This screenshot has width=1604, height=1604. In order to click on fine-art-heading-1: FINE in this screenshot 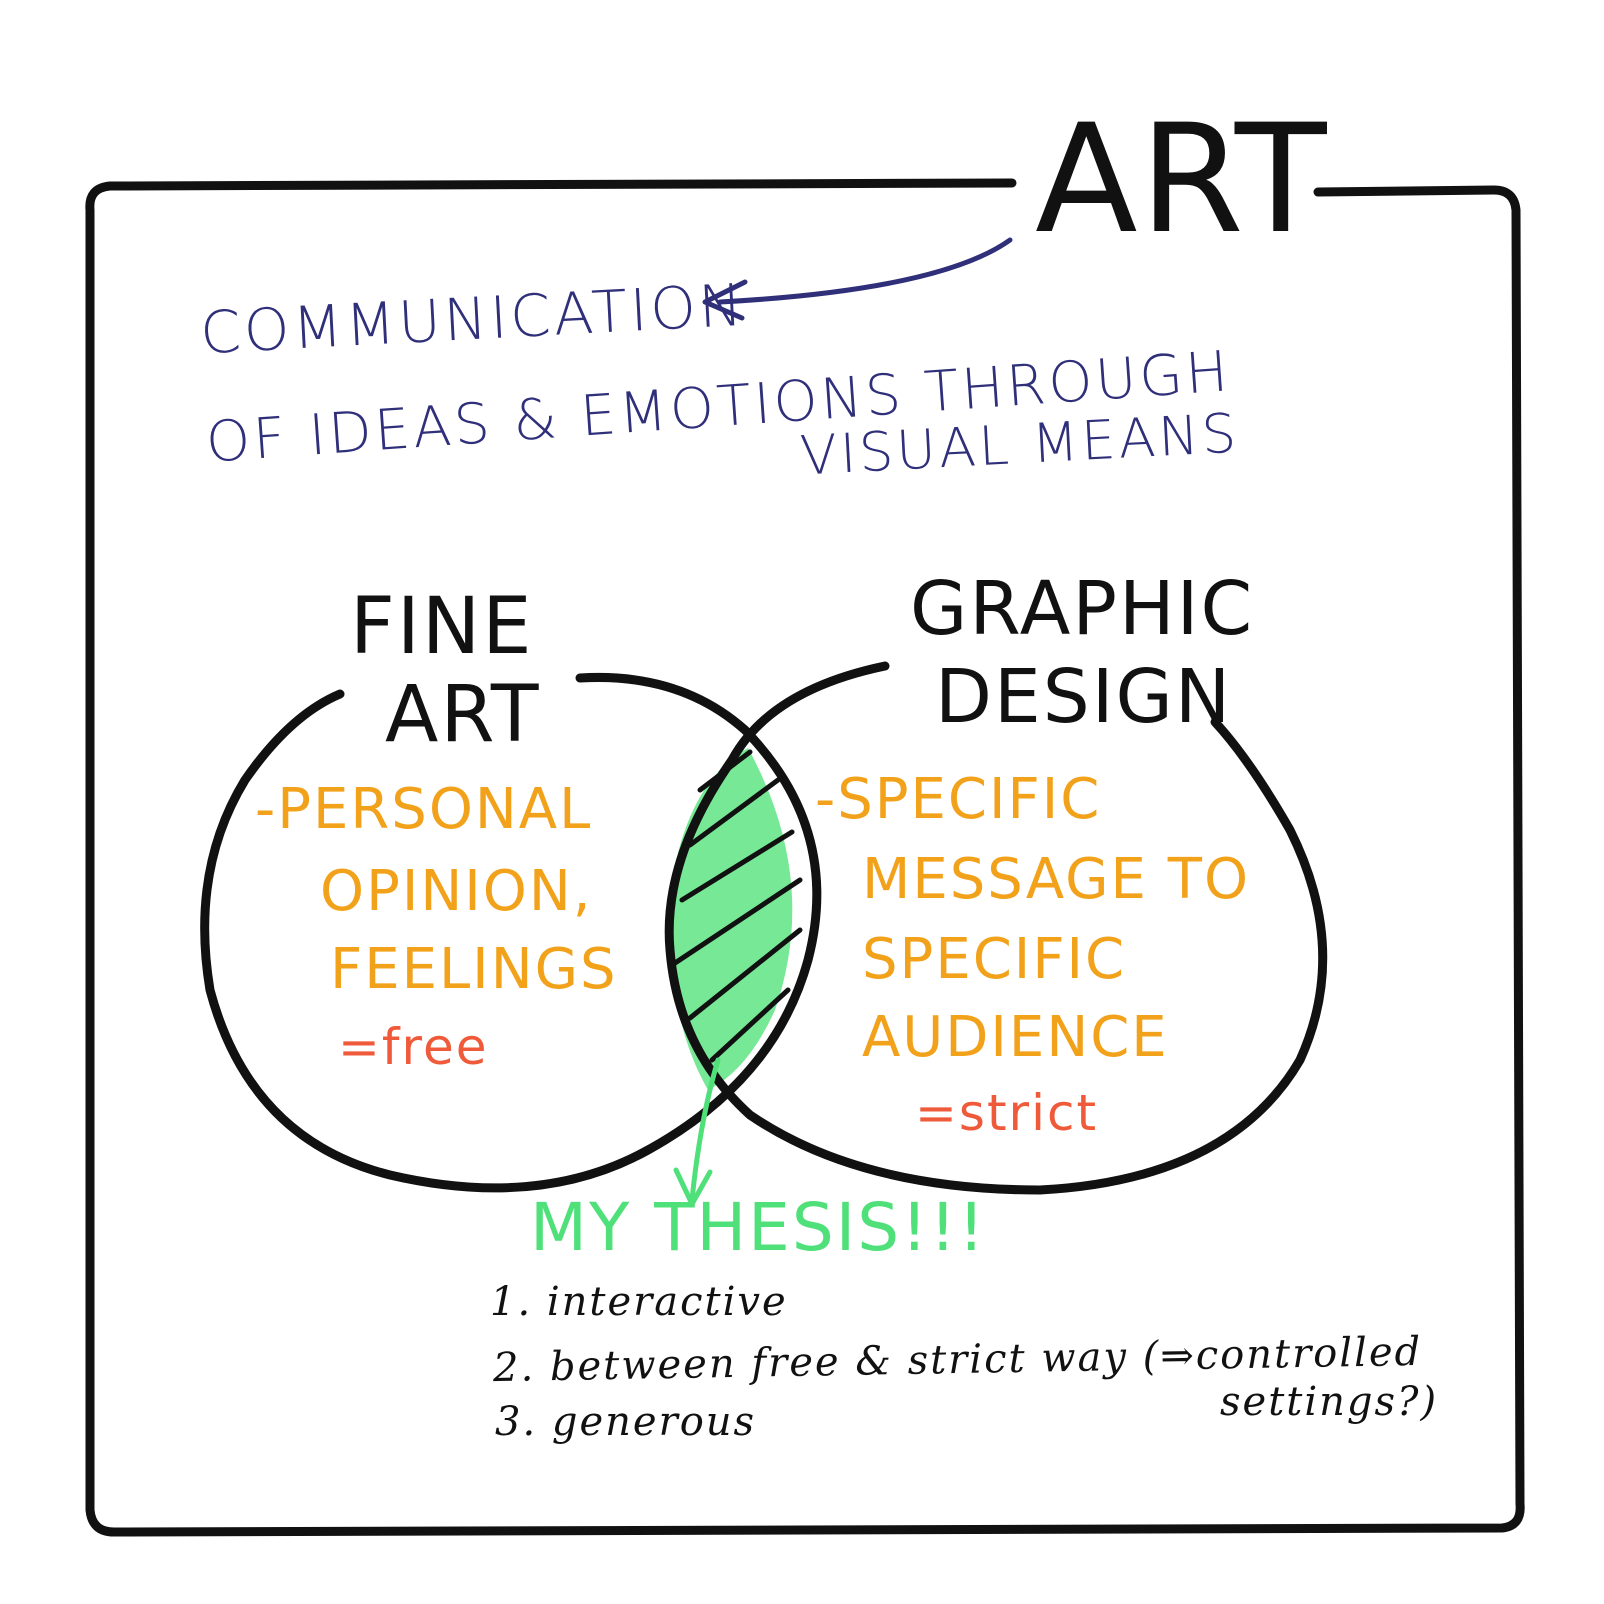, I will do `click(442, 627)`.